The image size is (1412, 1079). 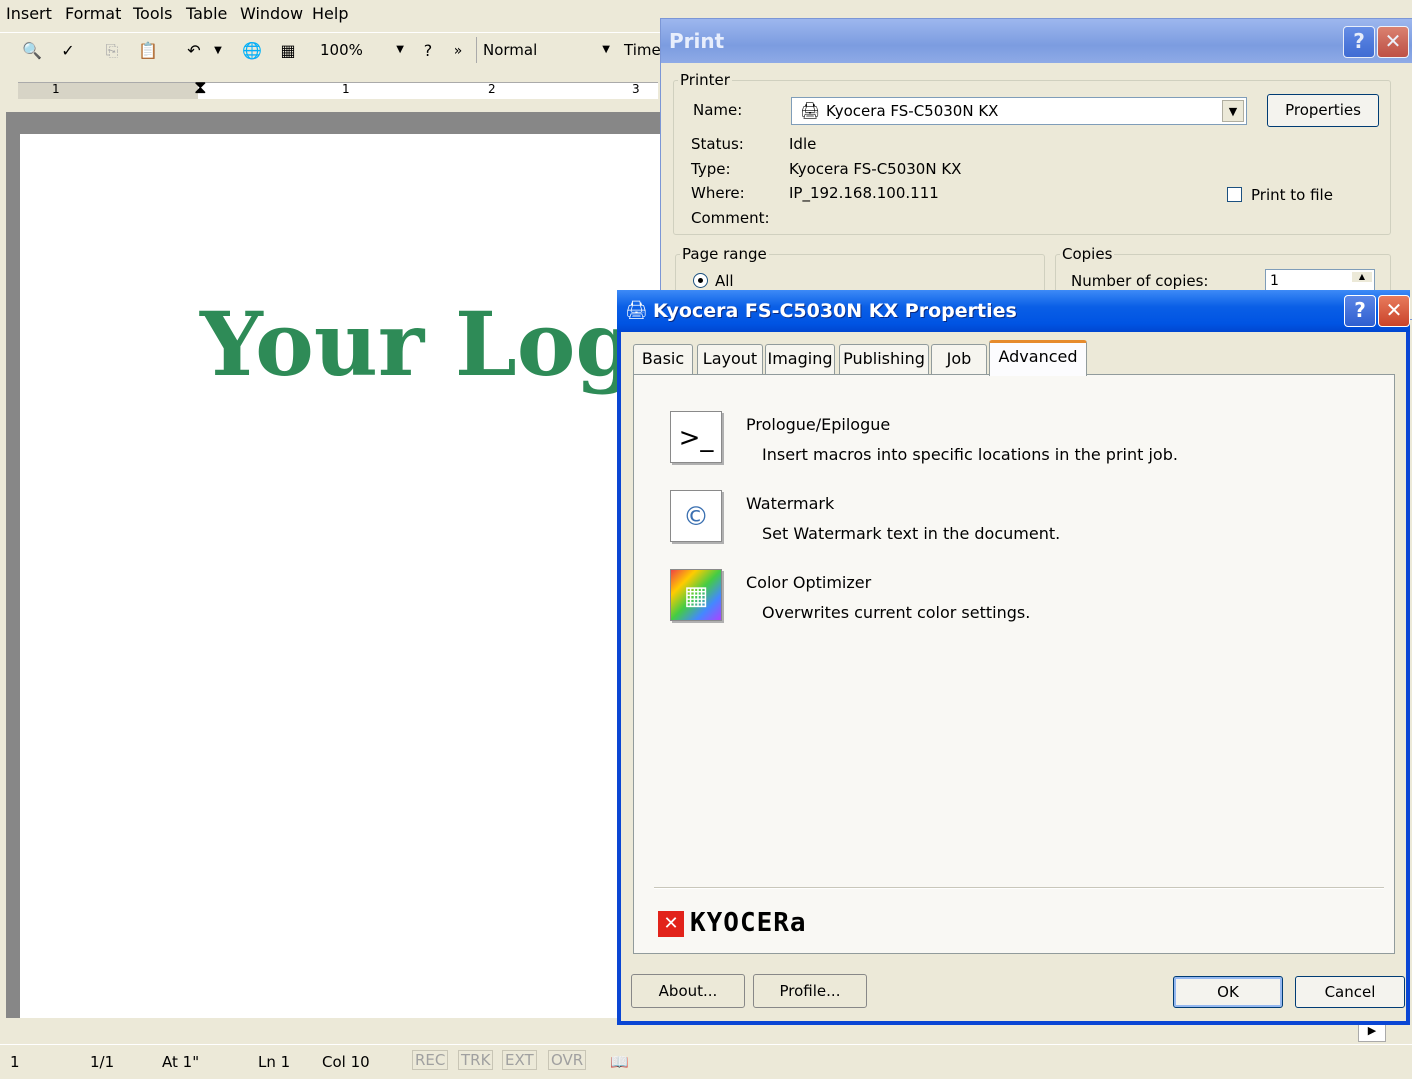 What do you see at coordinates (911, 533) in the screenshot?
I see `watermark-desc: Set Watermark text in the document.` at bounding box center [911, 533].